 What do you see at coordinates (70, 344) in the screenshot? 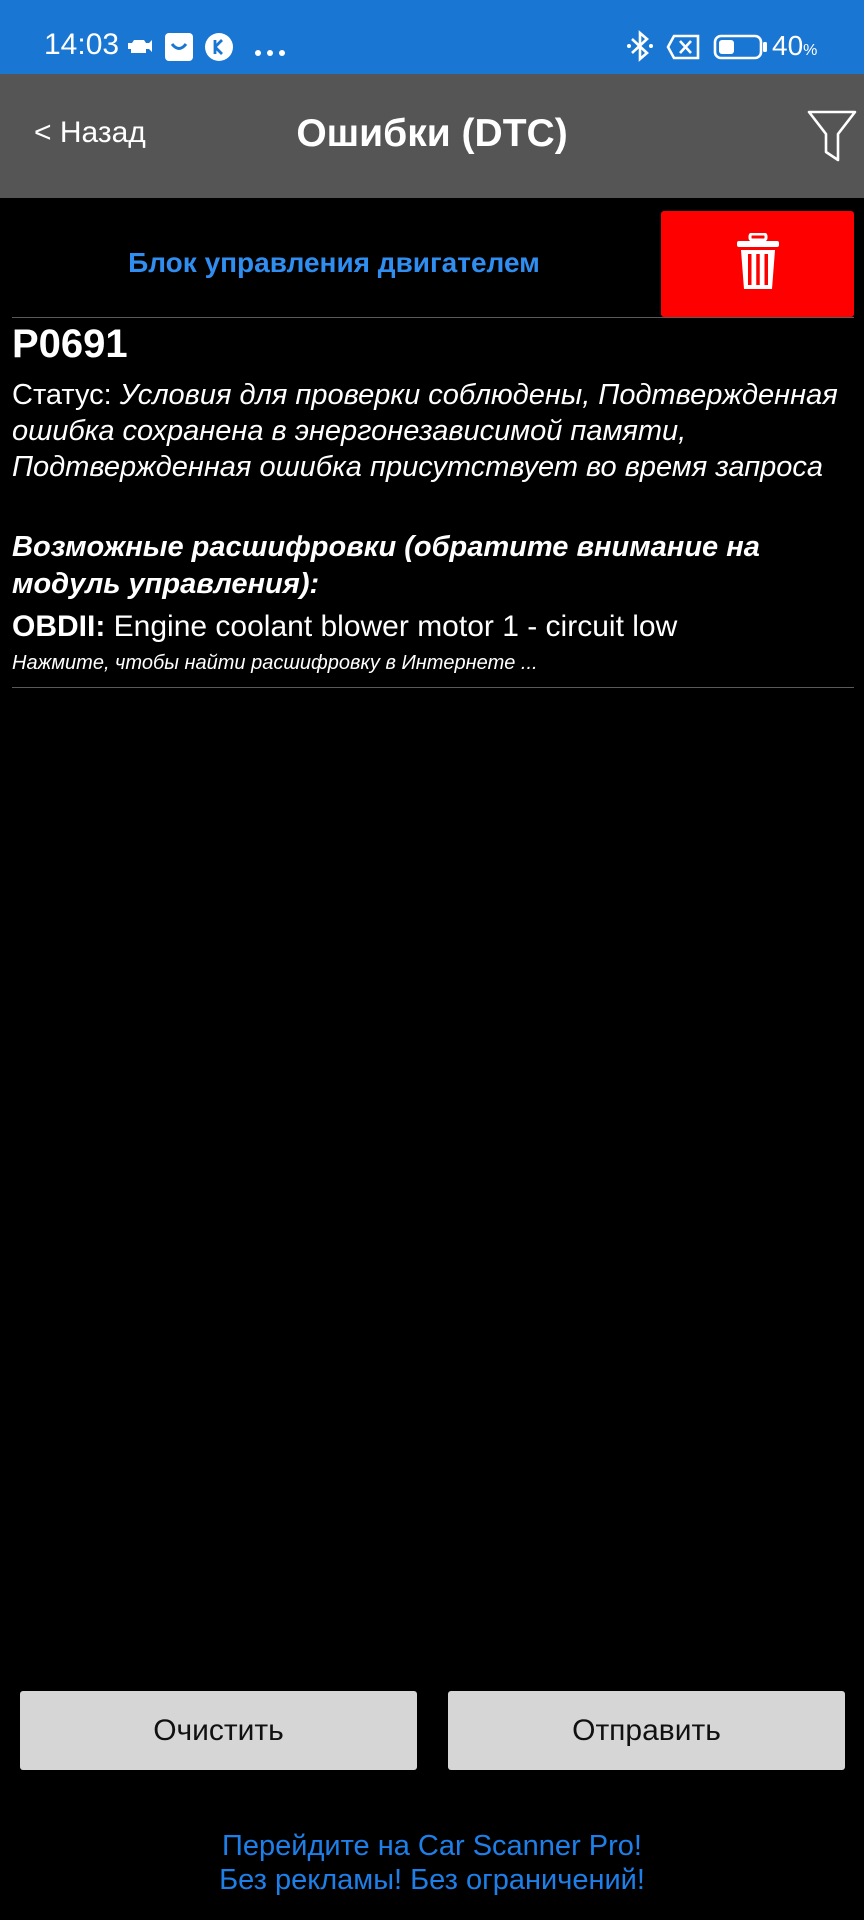
I see `dtc-code: P0691` at bounding box center [70, 344].